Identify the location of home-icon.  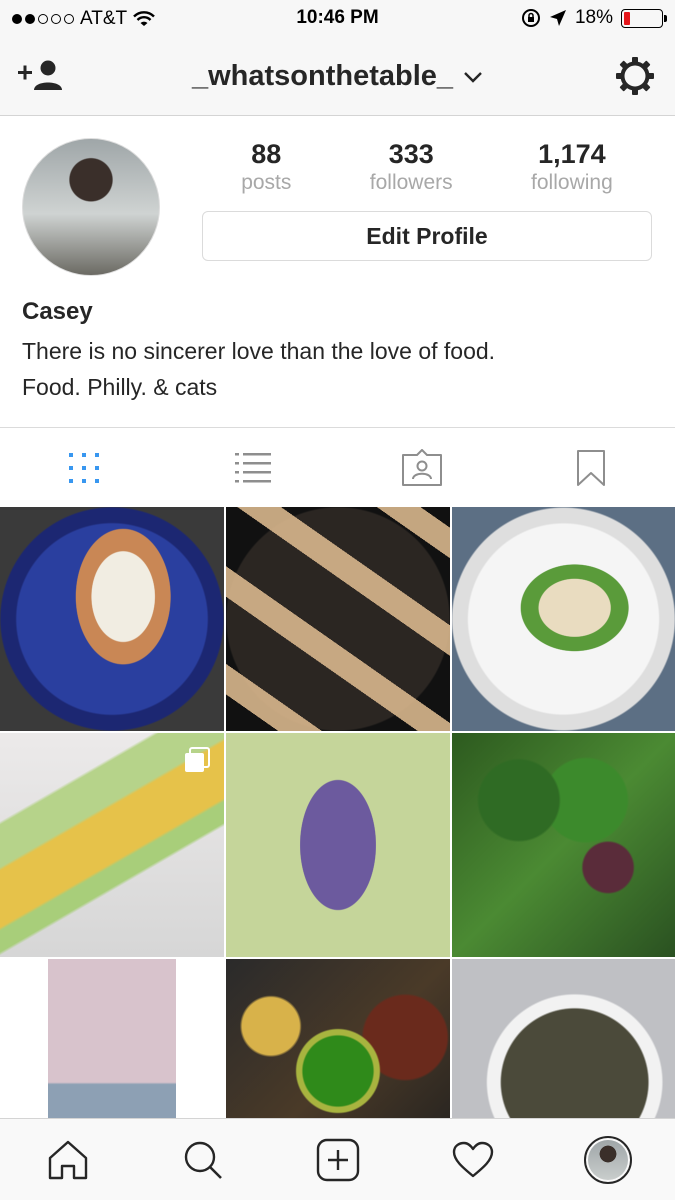
(67, 1159).